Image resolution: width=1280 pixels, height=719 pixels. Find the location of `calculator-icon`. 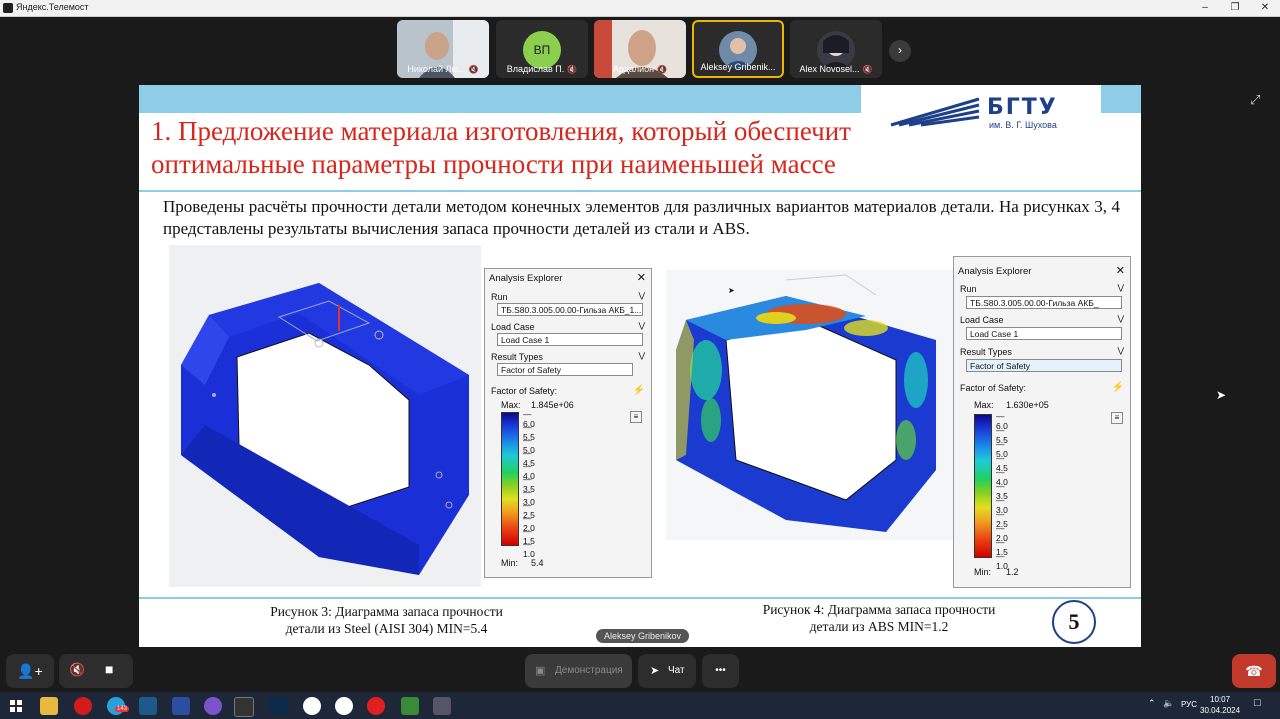

calculator-icon is located at coordinates (442, 706).